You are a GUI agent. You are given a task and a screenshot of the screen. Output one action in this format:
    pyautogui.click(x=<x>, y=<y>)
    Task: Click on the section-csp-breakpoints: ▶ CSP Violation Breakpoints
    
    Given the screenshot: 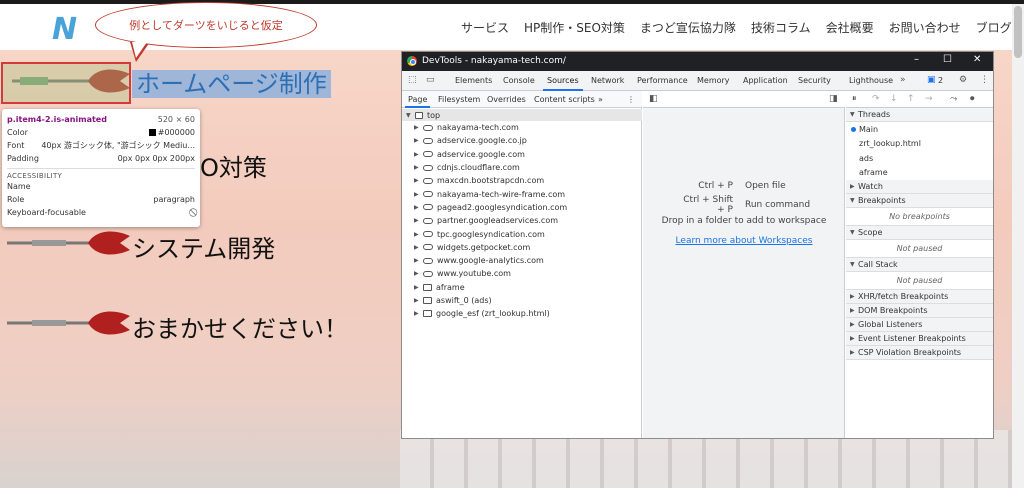 What is the action you would take?
    pyautogui.click(x=919, y=353)
    